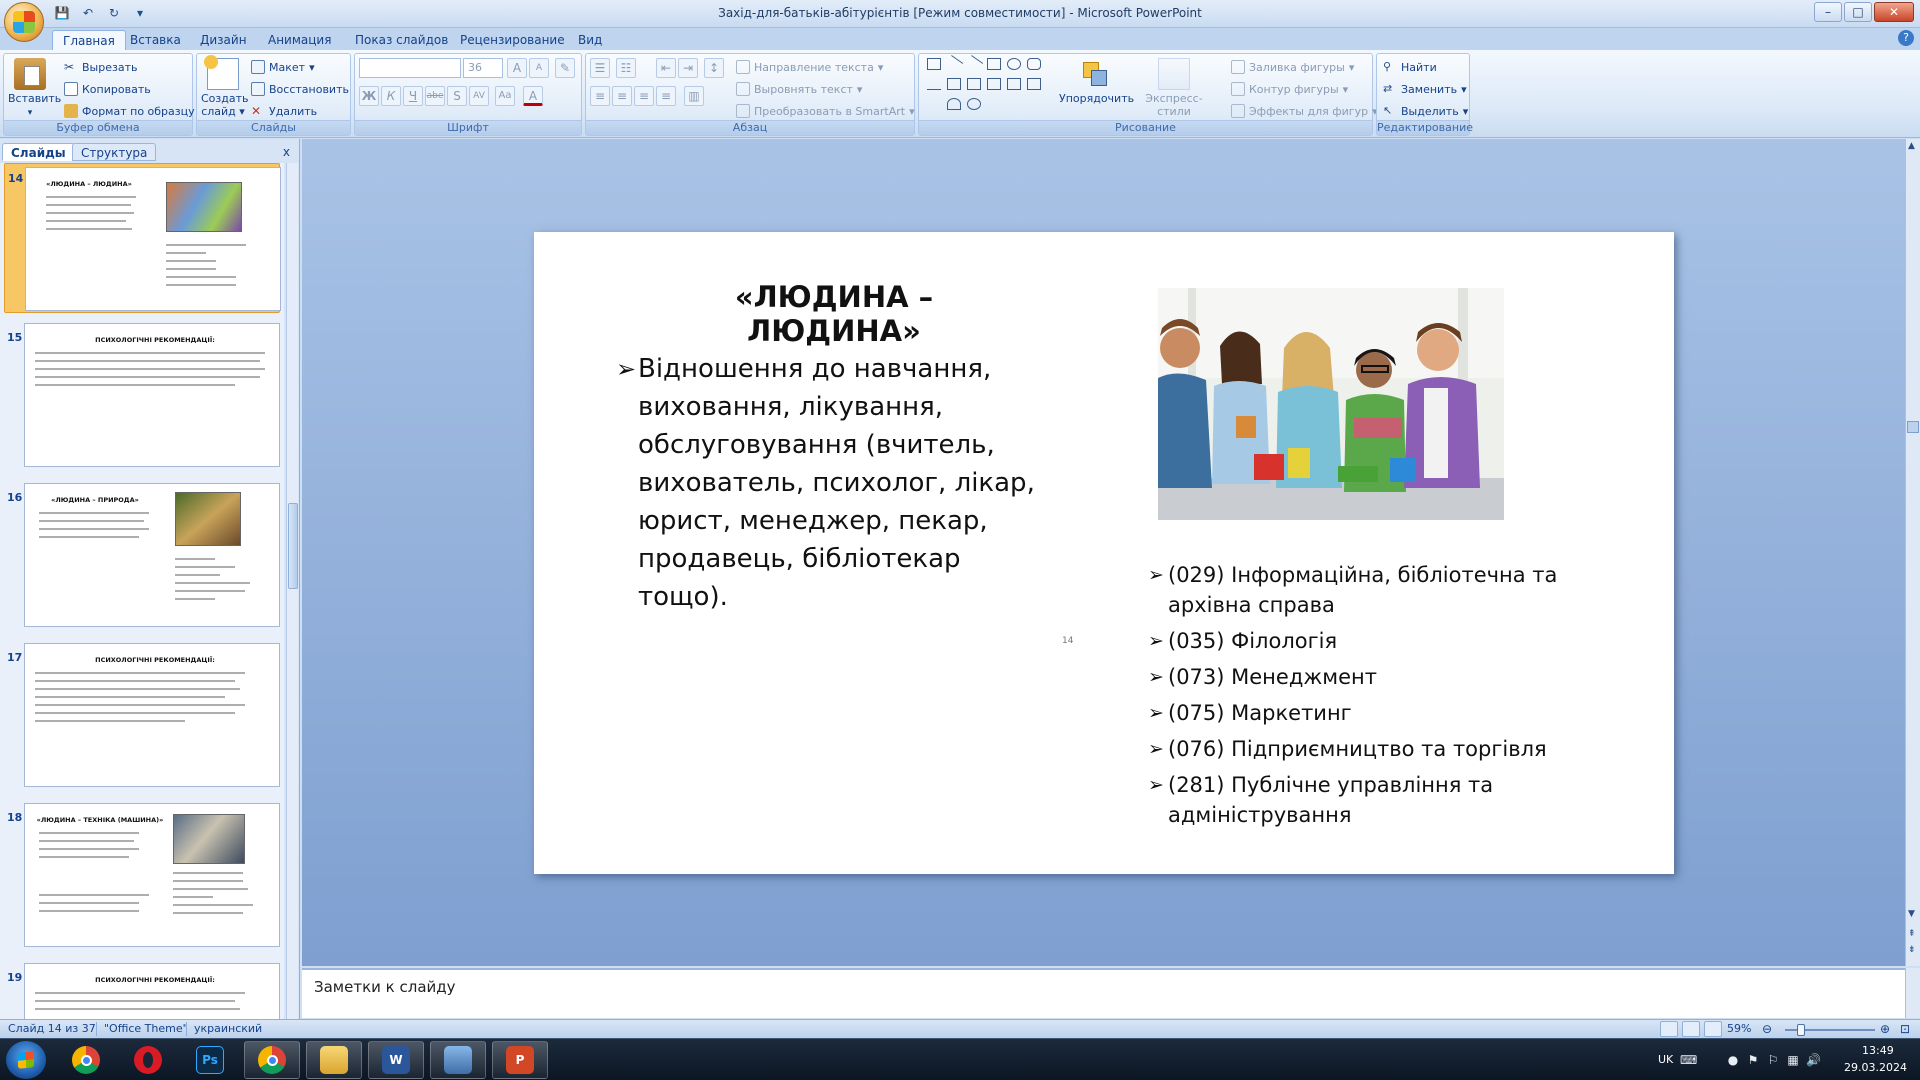 The image size is (1920, 1080). What do you see at coordinates (1289, 89) in the screenshot?
I see `shape-outline-button: Контур фигуры ▾` at bounding box center [1289, 89].